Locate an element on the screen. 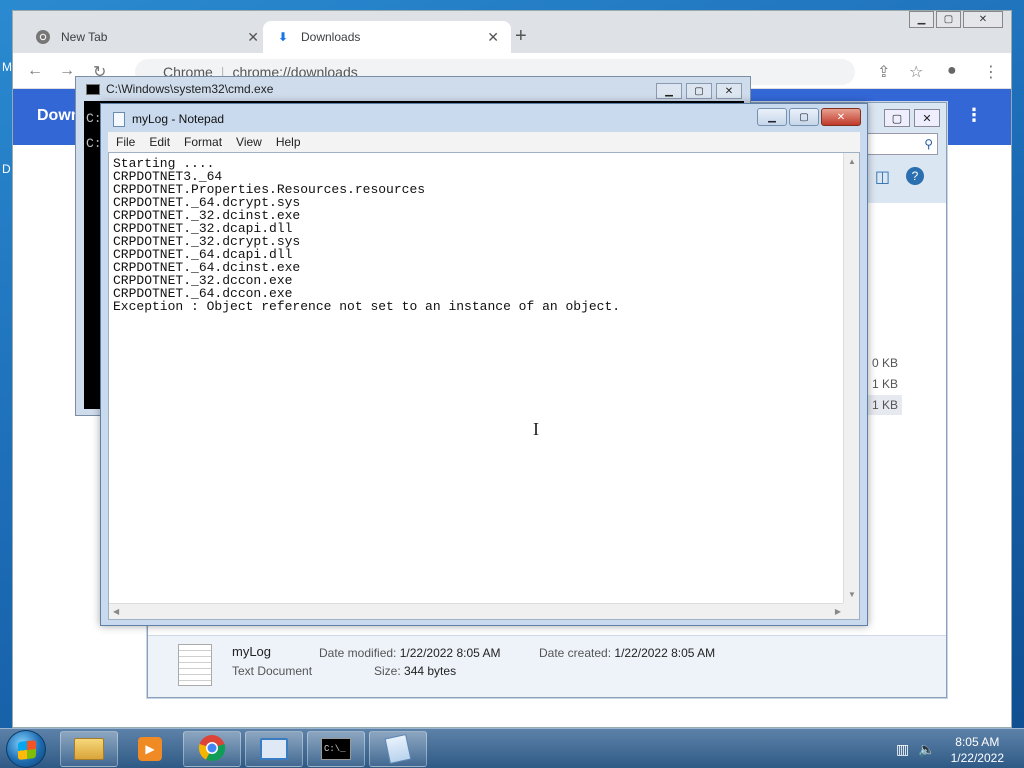 This screenshot has width=1024, height=768. notepad-window-controls: ▁ ▢ ✕ is located at coordinates (809, 117).